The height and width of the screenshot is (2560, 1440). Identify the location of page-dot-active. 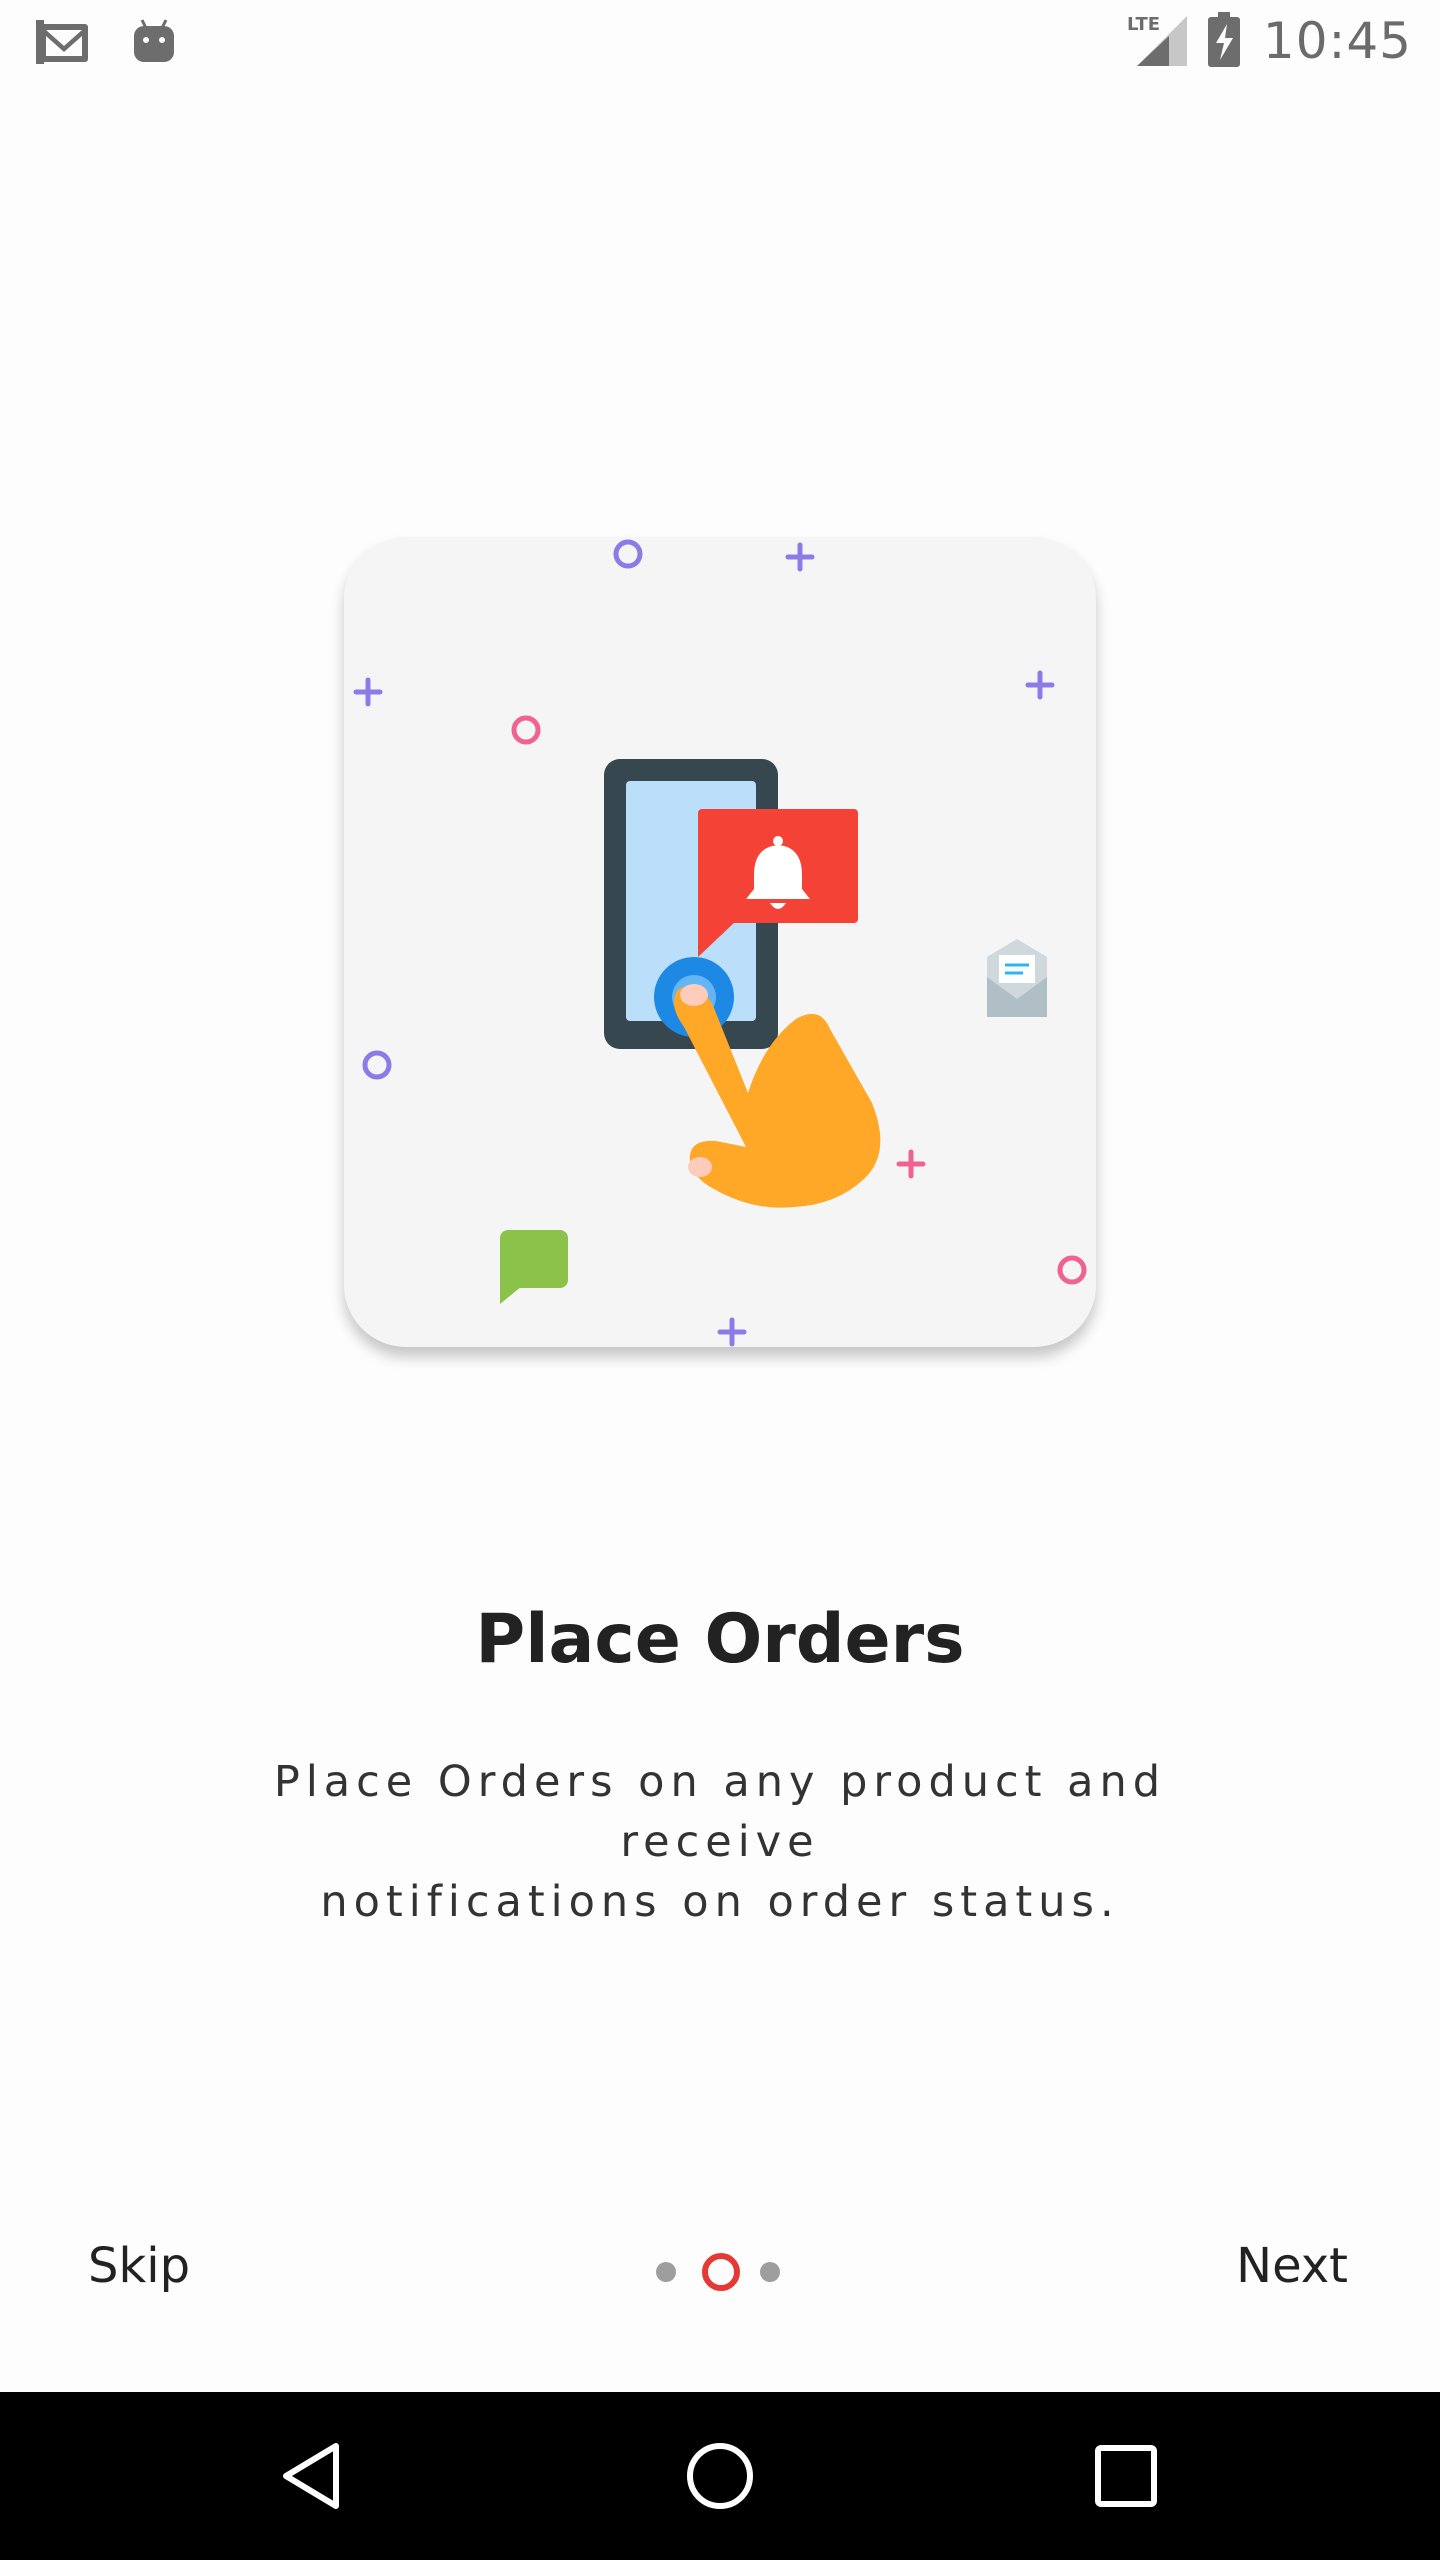
(721, 2272).